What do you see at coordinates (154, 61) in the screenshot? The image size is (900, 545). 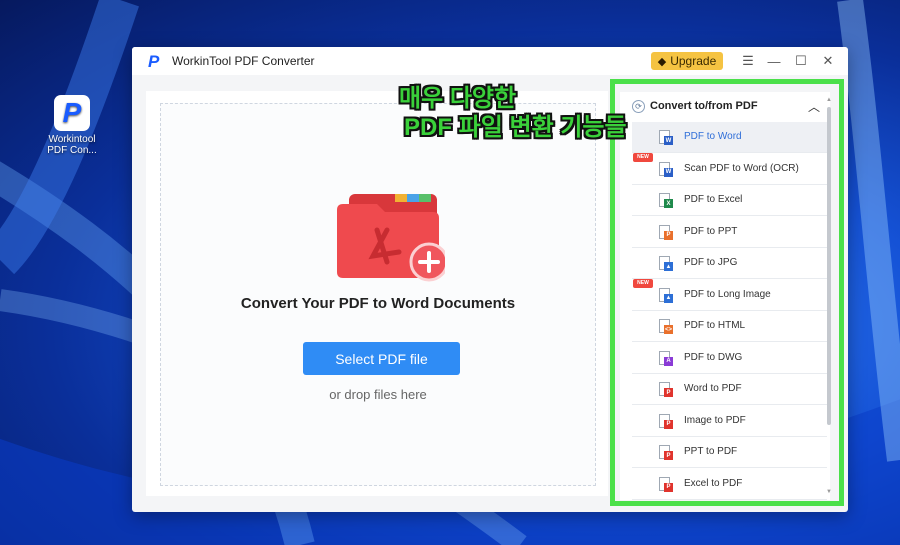 I see `app-logo-icon: P` at bounding box center [154, 61].